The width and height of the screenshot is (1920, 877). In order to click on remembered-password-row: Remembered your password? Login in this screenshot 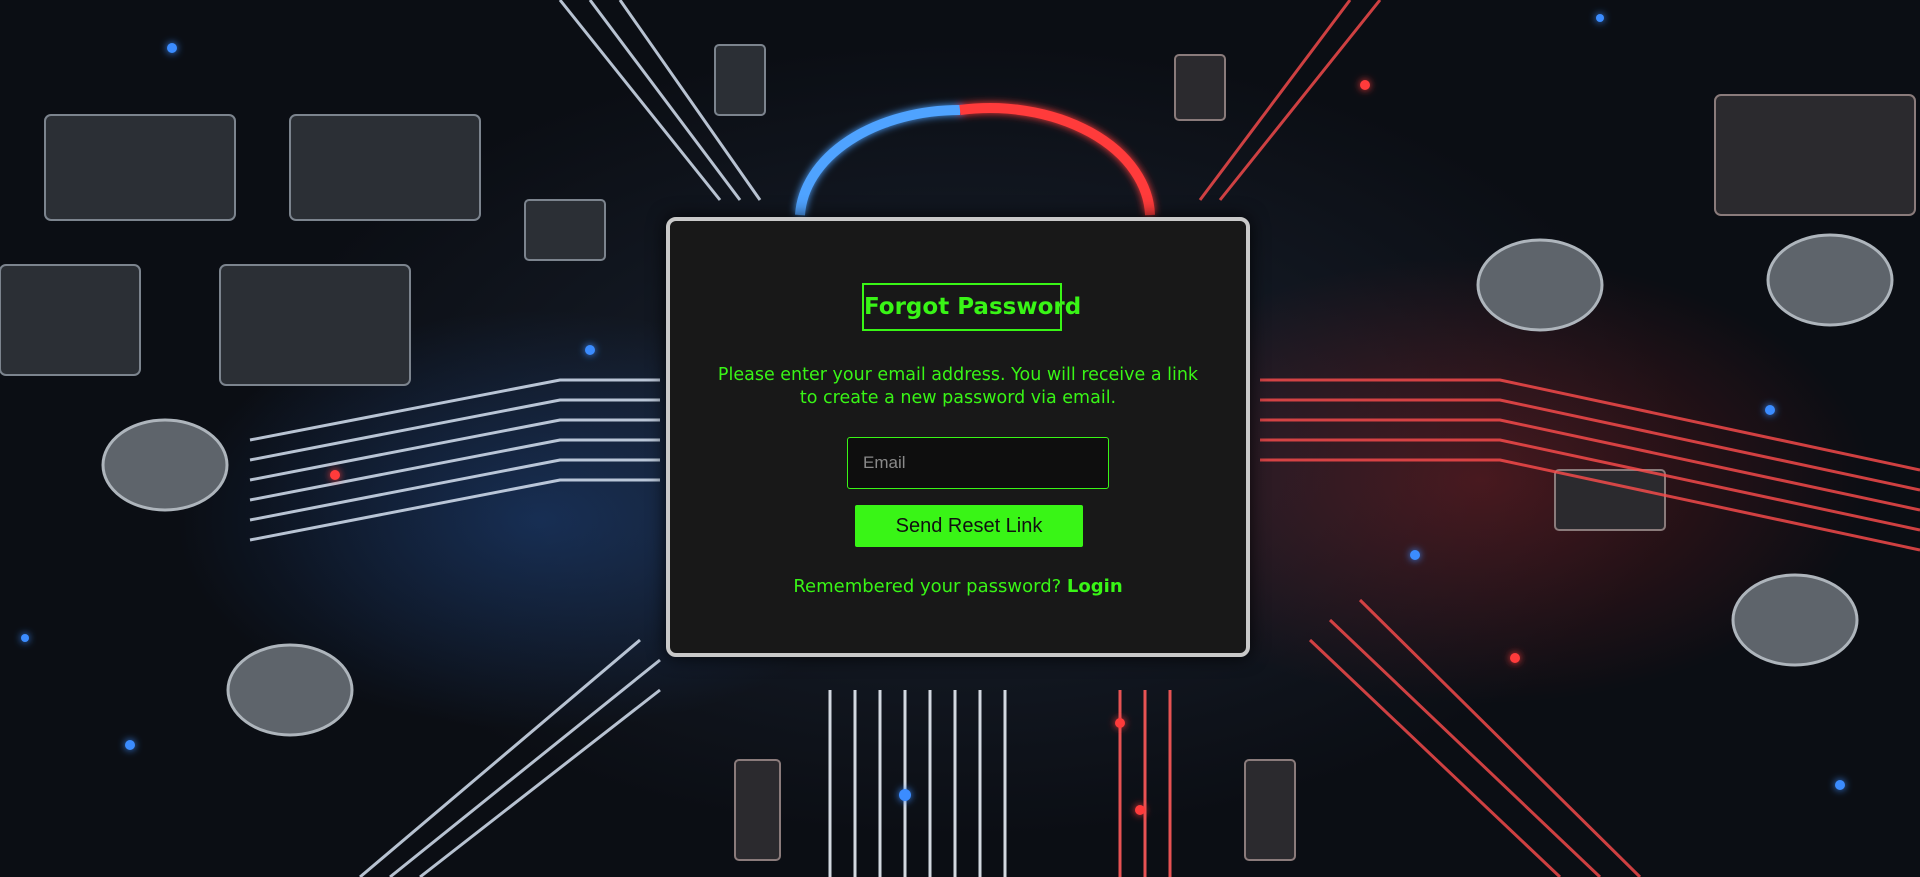, I will do `click(958, 587)`.